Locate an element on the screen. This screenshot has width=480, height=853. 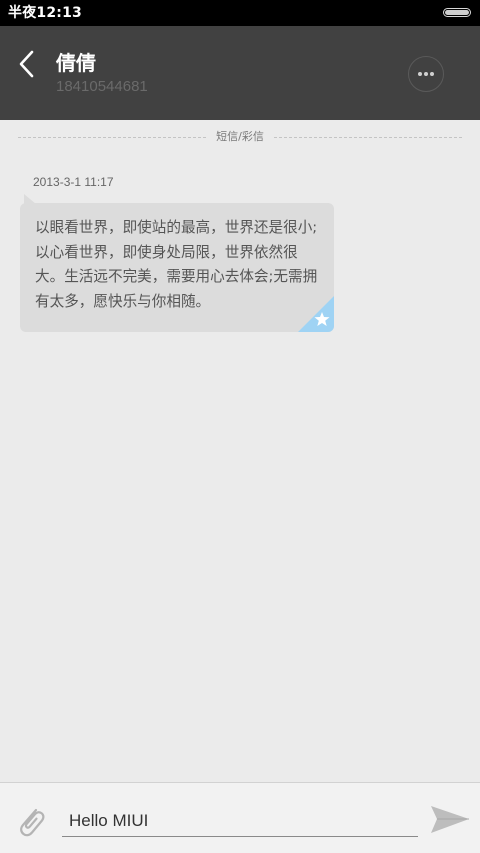
contact-name: 倩倩 is located at coordinates (76, 63).